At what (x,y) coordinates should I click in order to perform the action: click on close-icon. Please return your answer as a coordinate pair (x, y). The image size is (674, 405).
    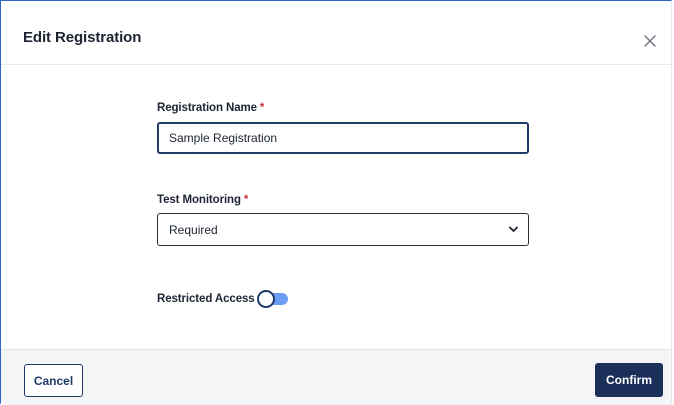
    Looking at the image, I should click on (650, 41).